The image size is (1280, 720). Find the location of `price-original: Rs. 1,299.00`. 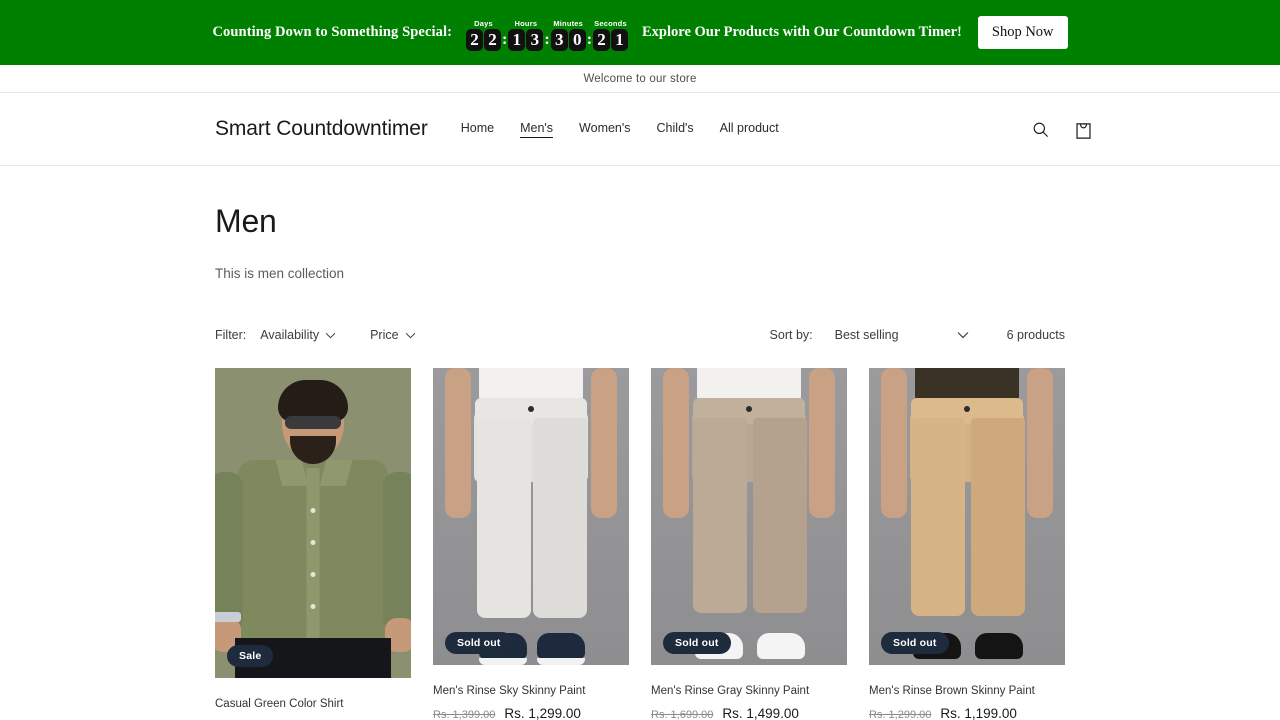

price-original: Rs. 1,299.00 is located at coordinates (900, 714).